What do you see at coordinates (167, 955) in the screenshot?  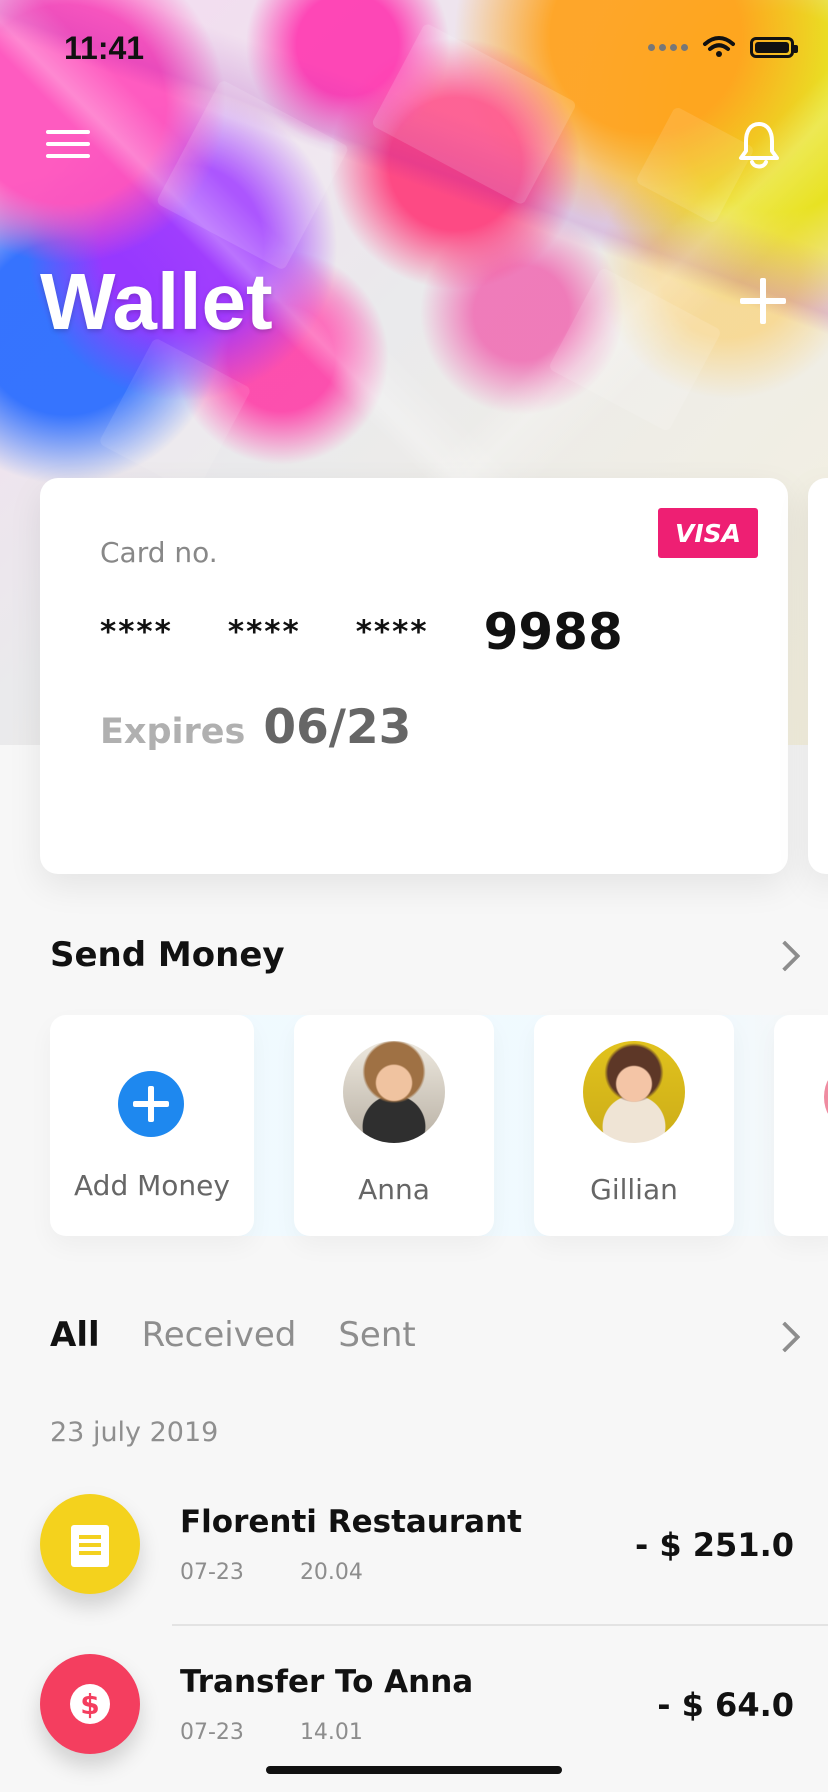 I see `send-money-title: Send Money` at bounding box center [167, 955].